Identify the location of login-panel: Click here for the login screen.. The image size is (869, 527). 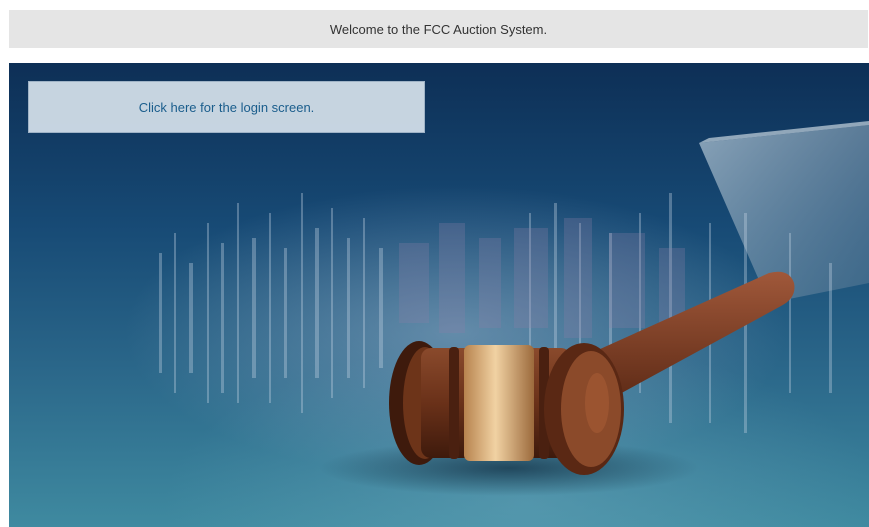
(226, 107).